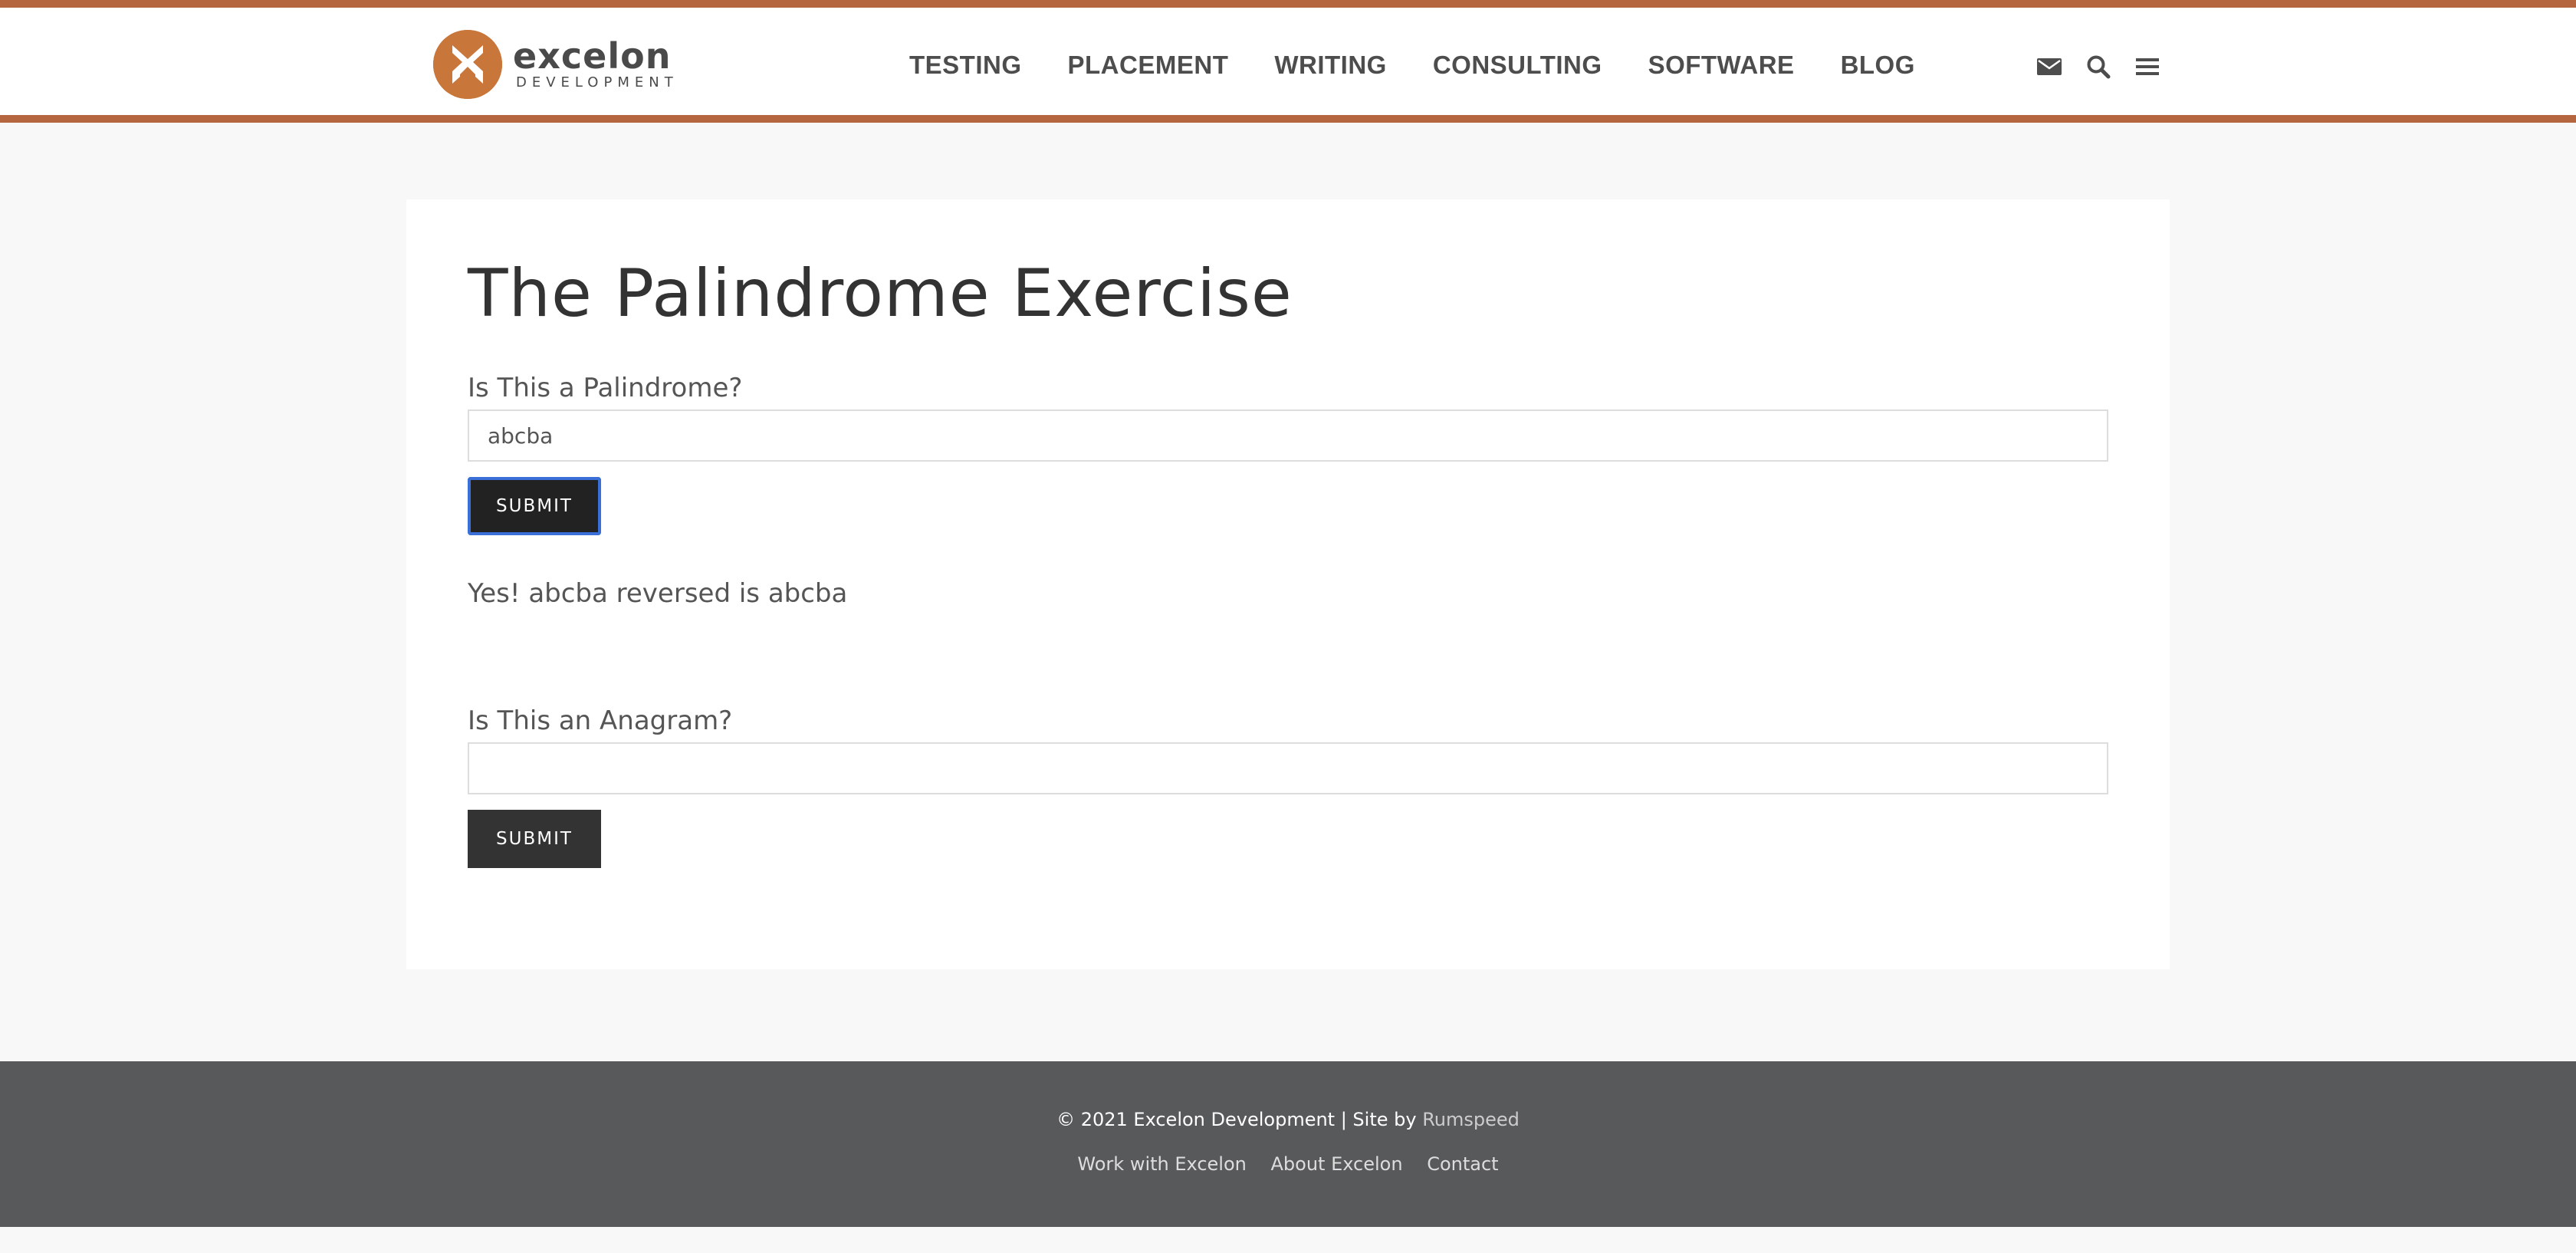  Describe the element at coordinates (1878, 65) in the screenshot. I see `nav-item-blog: BLOG` at that location.